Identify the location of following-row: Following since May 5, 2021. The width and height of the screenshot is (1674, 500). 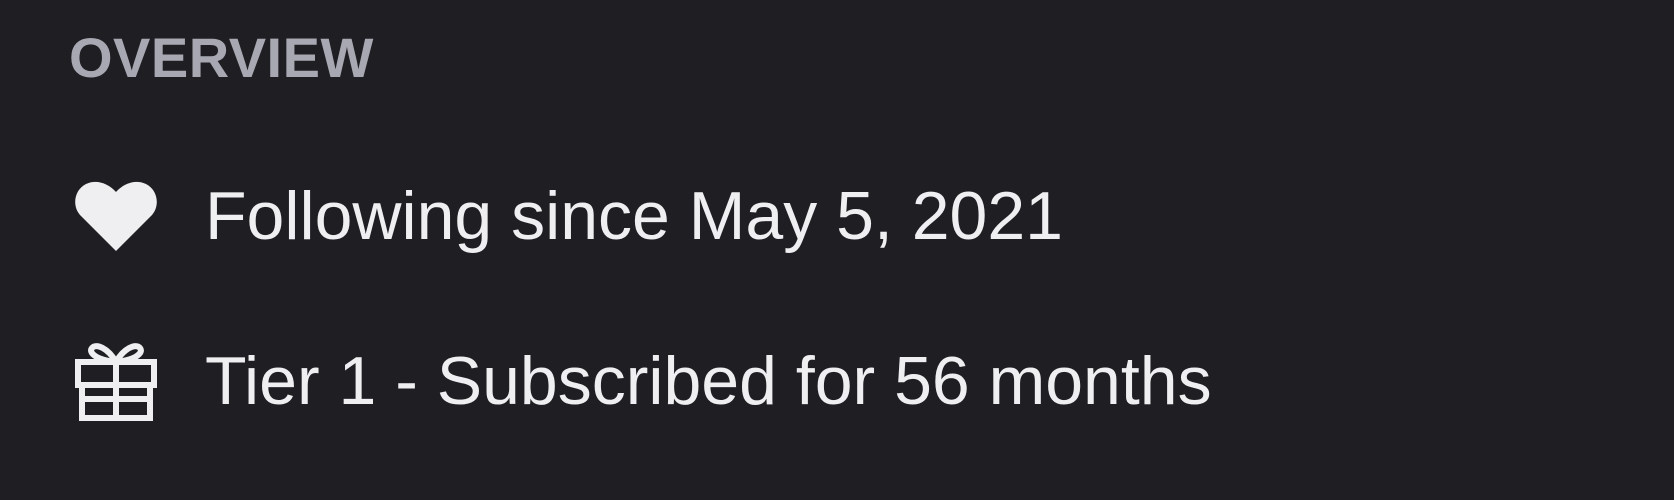
(569, 216).